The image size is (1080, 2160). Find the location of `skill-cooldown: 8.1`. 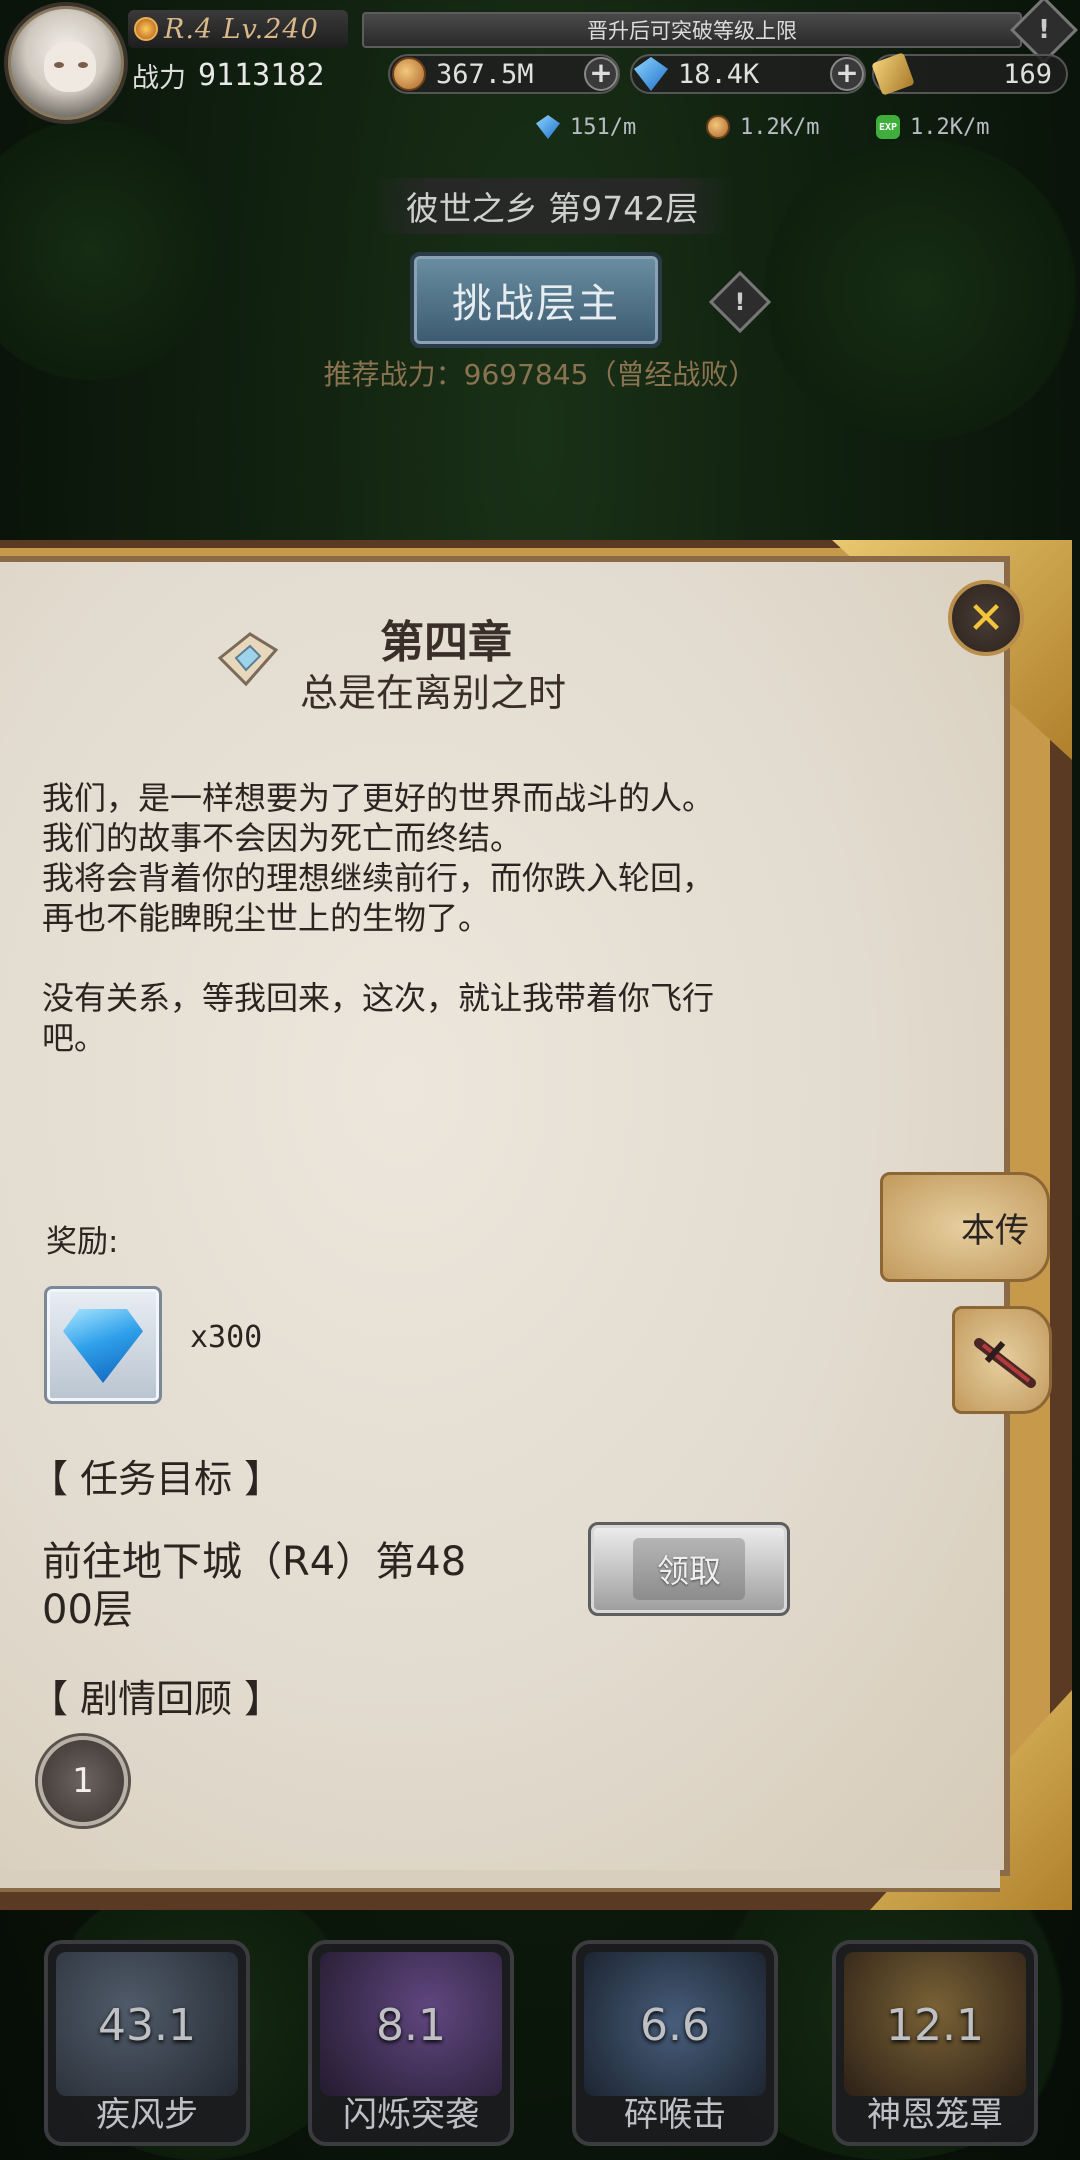

skill-cooldown: 8.1 is located at coordinates (411, 2025).